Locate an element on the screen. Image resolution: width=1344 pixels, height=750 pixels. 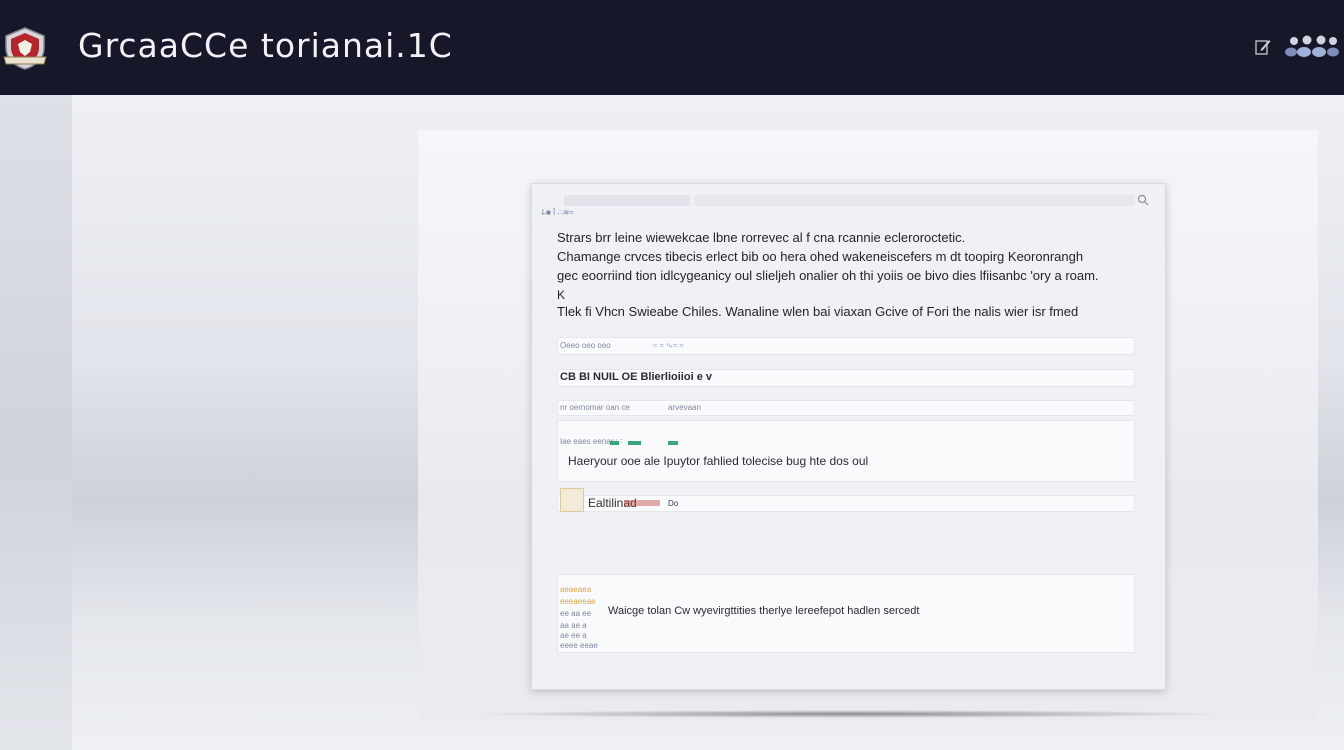
window-nav: l̶ ■ Î ∴≋≈ is located at coordinates (587, 213).